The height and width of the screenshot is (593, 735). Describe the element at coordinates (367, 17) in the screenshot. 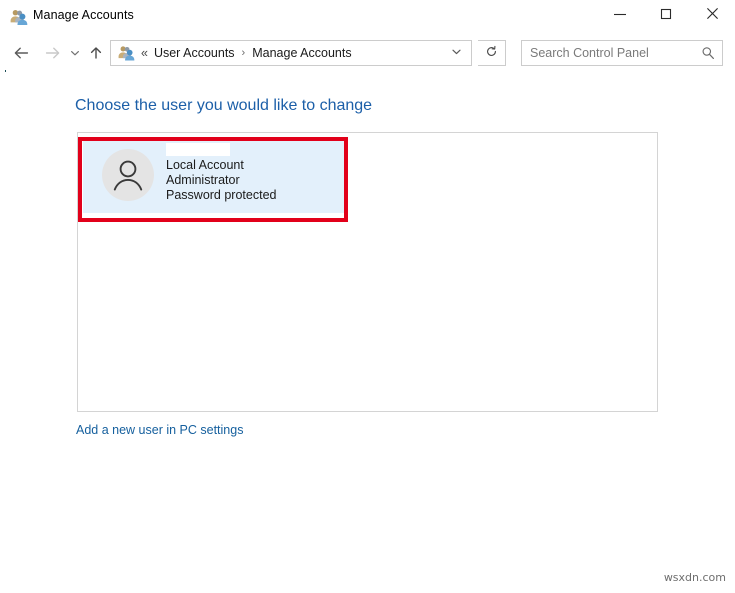

I see `title-bar: Manage Accounts` at that location.